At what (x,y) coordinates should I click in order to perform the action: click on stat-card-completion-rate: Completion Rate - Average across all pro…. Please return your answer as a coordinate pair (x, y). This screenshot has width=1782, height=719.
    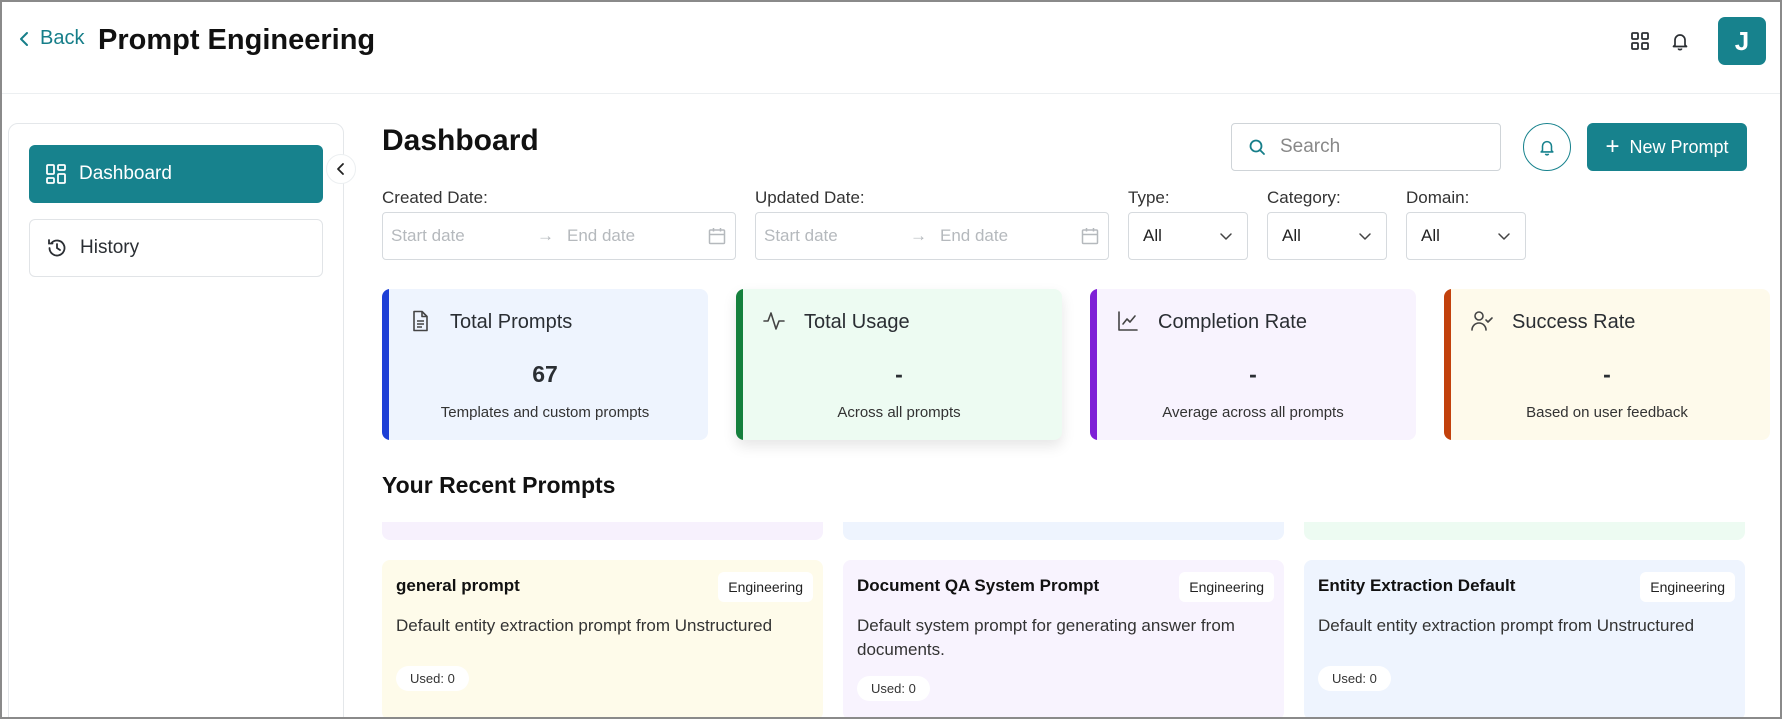
    Looking at the image, I should click on (1253, 364).